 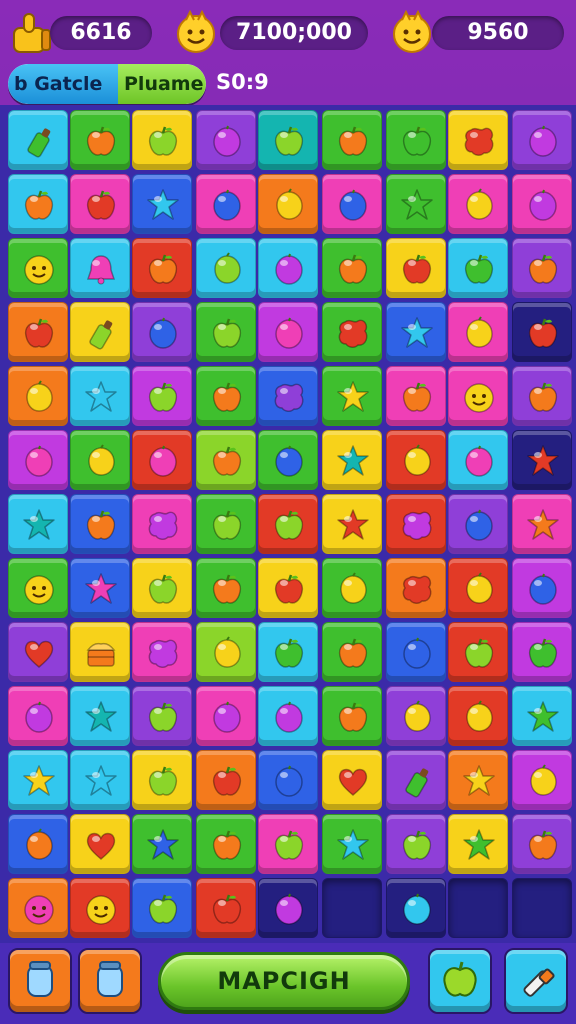 What do you see at coordinates (536, 981) in the screenshot?
I see `brush-booster-button` at bounding box center [536, 981].